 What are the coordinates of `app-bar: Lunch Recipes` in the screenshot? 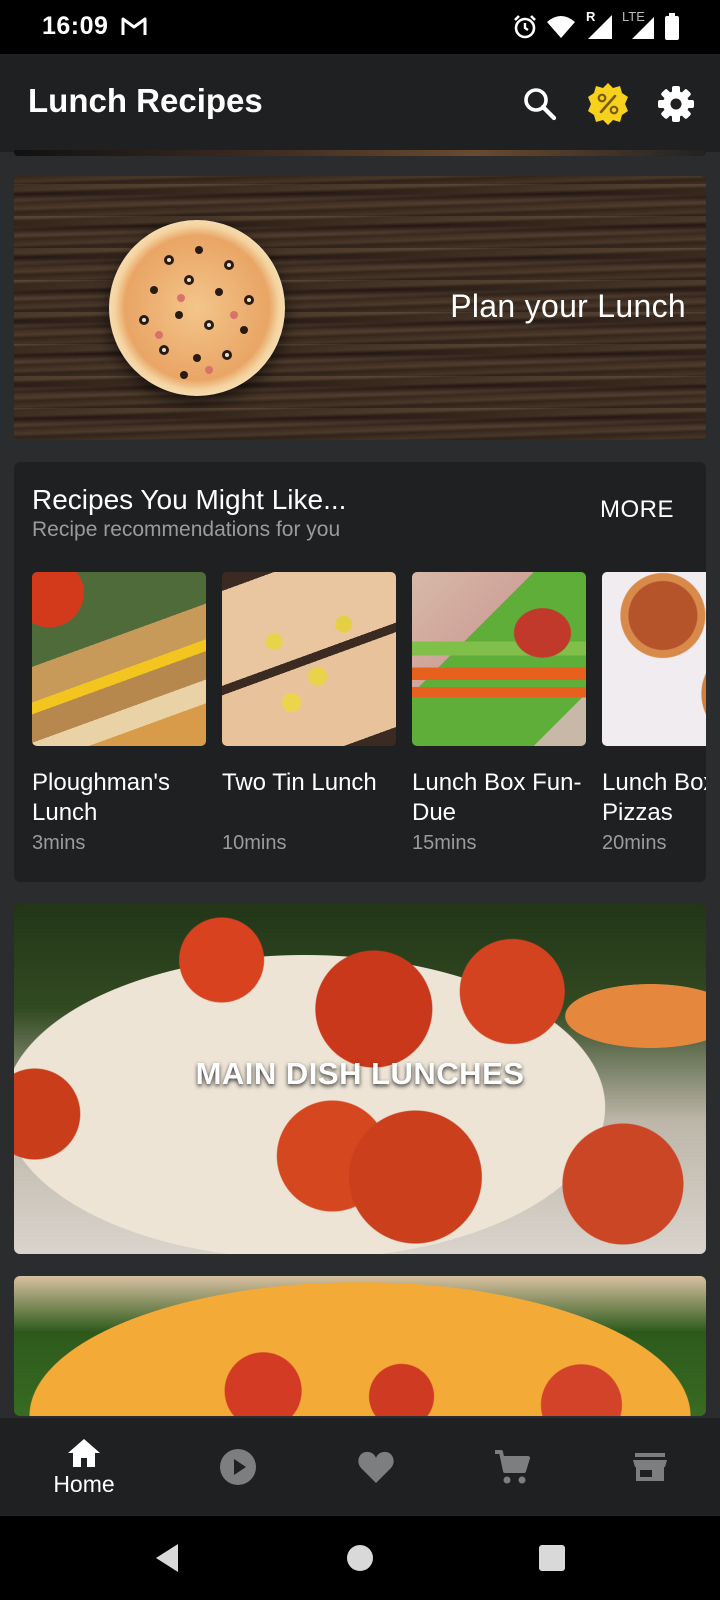 It's located at (360, 103).